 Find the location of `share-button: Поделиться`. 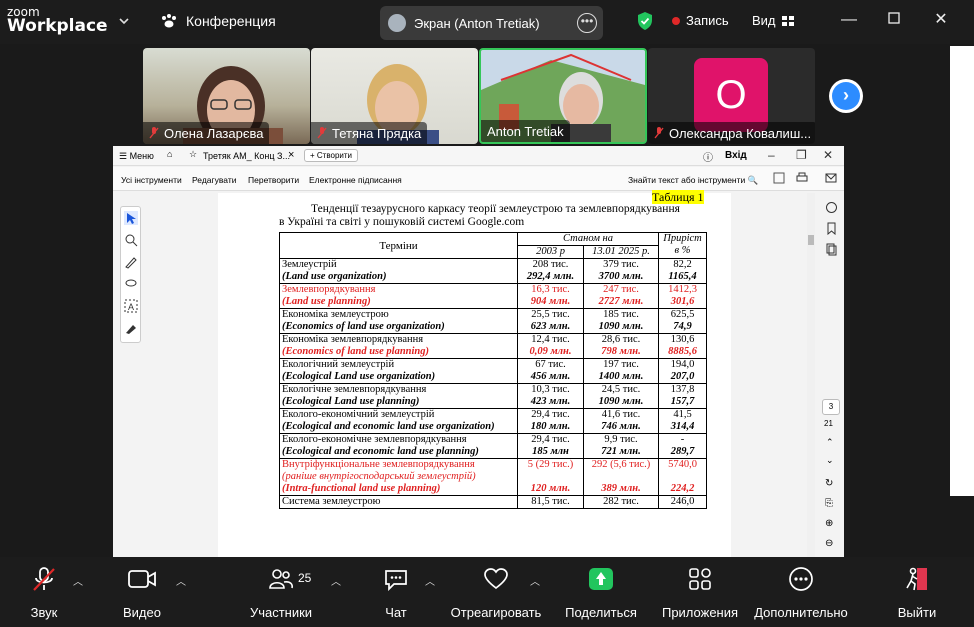

share-button: Поделиться is located at coordinates (601, 592).